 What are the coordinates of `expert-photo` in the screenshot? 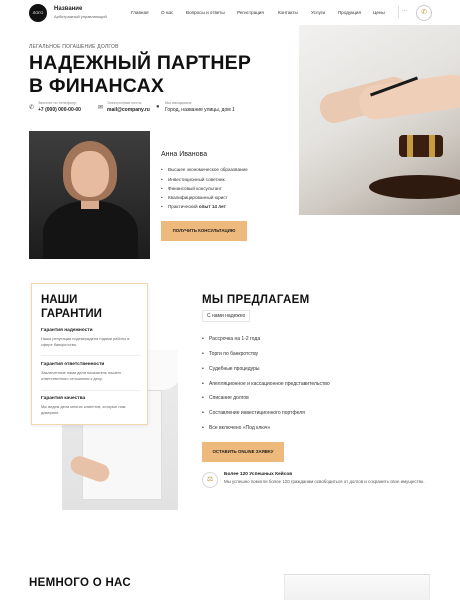 It's located at (89, 195).